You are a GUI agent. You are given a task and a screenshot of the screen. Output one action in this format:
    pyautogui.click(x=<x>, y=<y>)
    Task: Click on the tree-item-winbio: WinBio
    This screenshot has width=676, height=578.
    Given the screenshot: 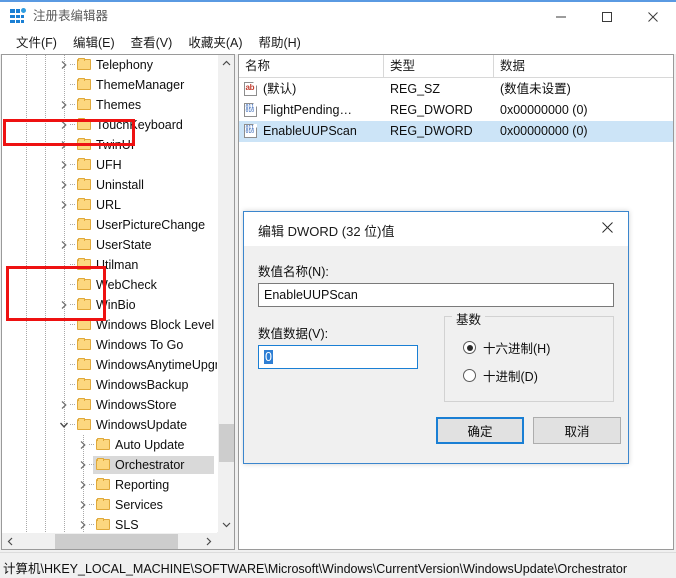 What is the action you would take?
    pyautogui.click(x=109, y=305)
    